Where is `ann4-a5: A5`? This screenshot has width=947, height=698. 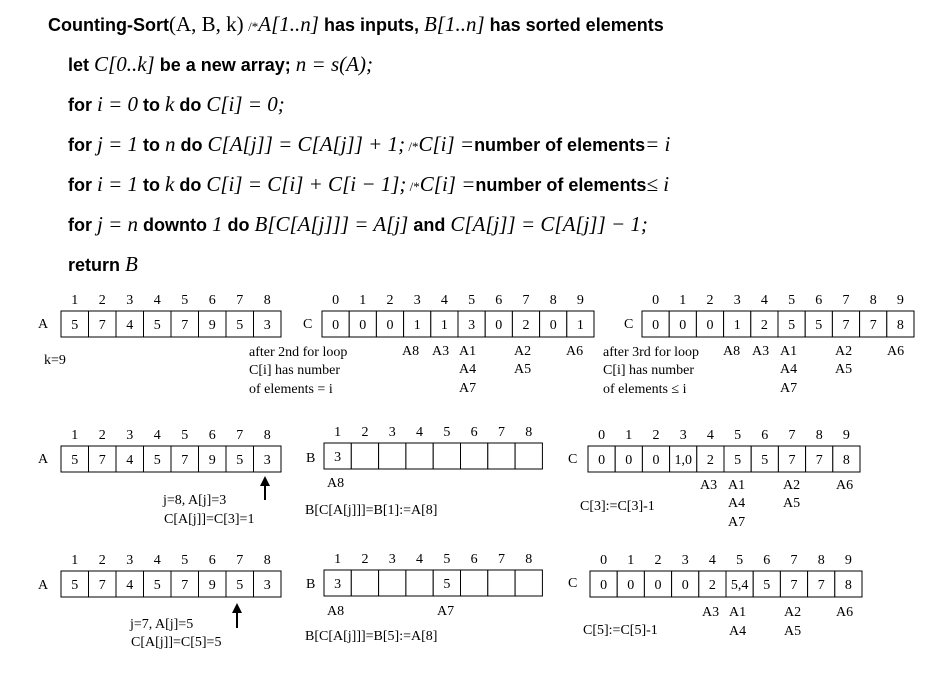
ann4-a5: A5 is located at coordinates (791, 503).